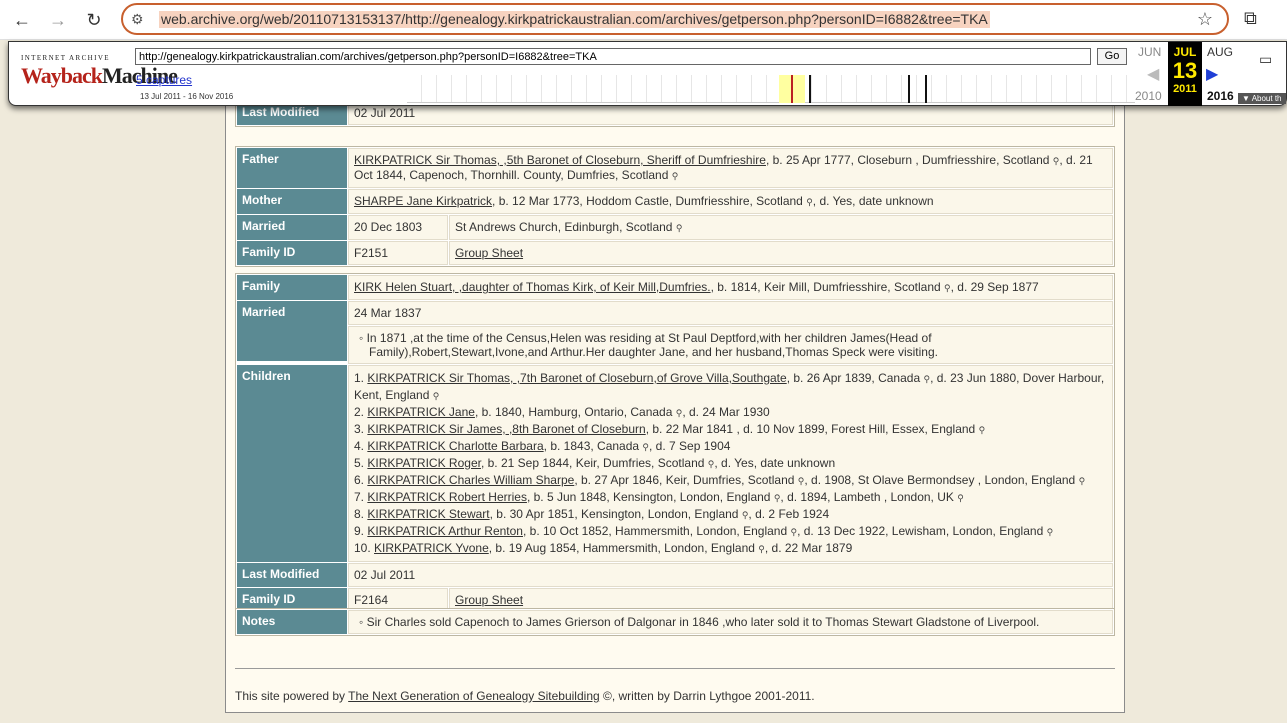 The height and width of the screenshot is (723, 1287). What do you see at coordinates (689, 429) in the screenshot?
I see `child-birth: , b. 22 Mar 1841` at bounding box center [689, 429].